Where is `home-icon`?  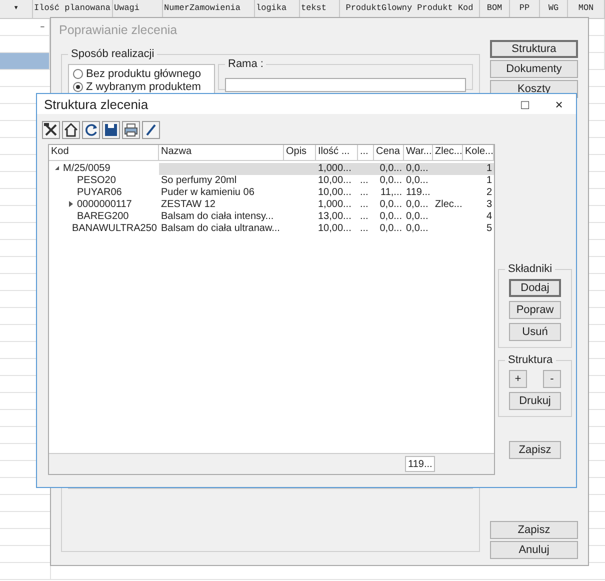
home-icon is located at coordinates (71, 130).